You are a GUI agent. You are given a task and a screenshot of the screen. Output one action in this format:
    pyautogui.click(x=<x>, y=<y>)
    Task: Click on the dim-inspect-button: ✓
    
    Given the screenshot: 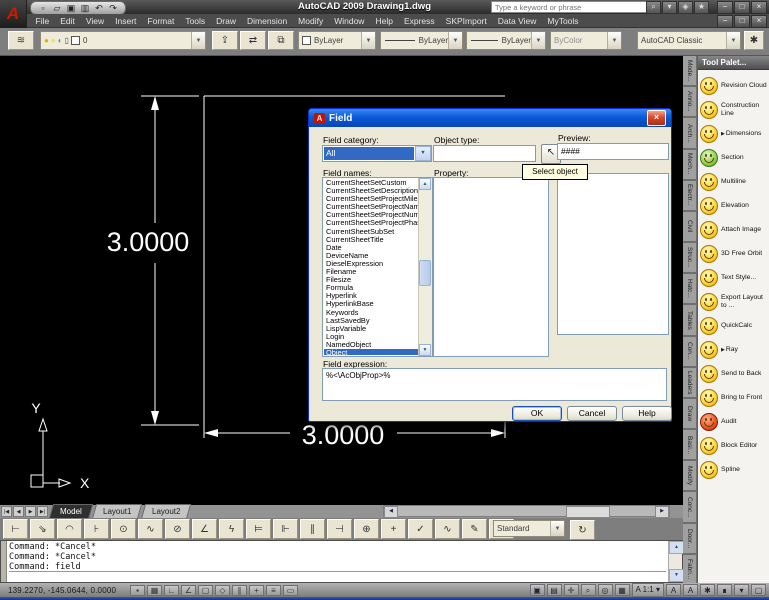 What is the action you would take?
    pyautogui.click(x=420, y=529)
    